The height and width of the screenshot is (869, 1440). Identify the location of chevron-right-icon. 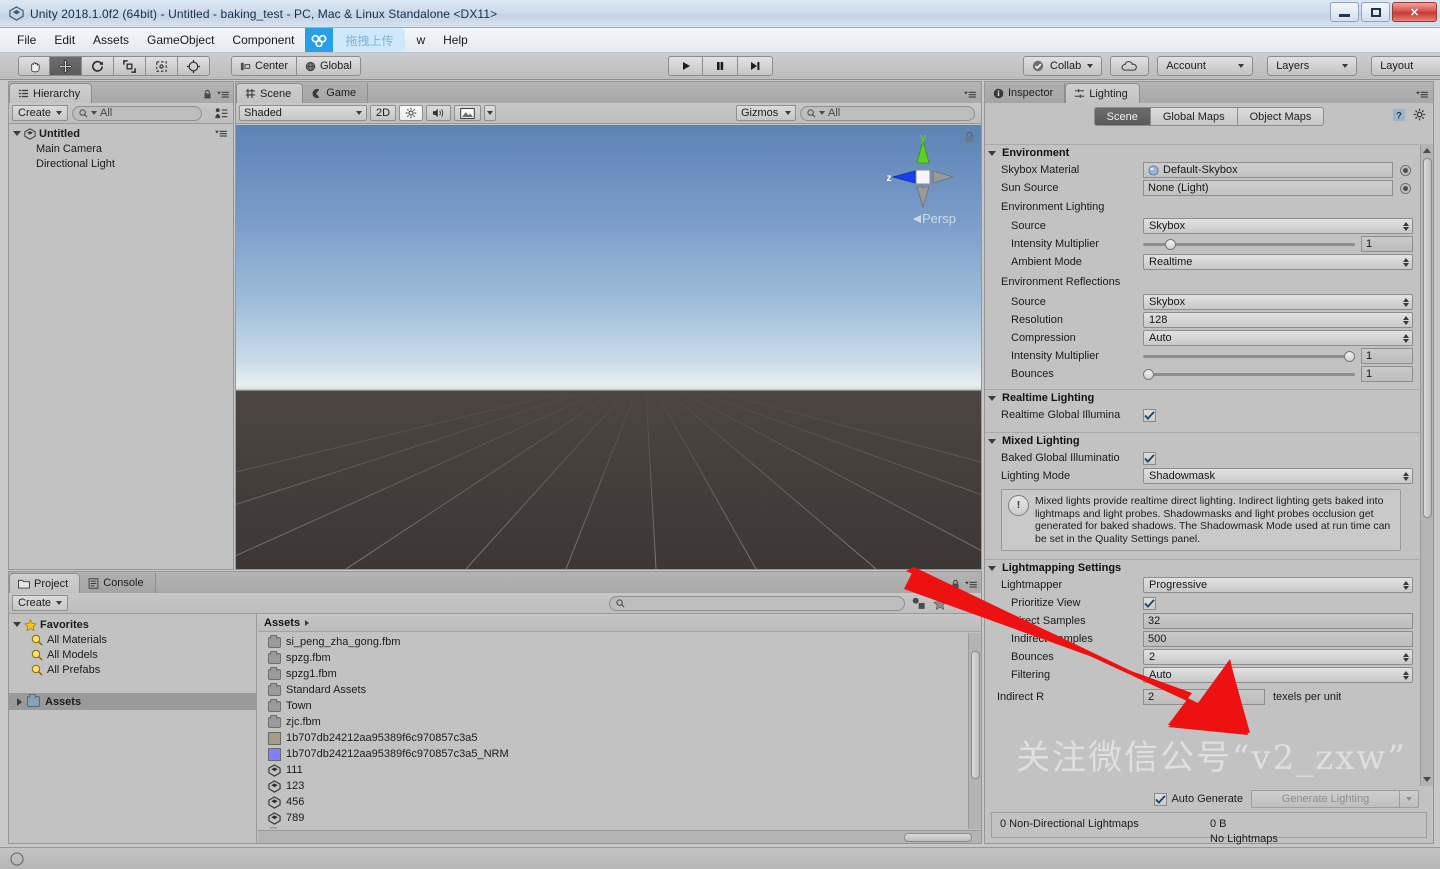
(19, 701).